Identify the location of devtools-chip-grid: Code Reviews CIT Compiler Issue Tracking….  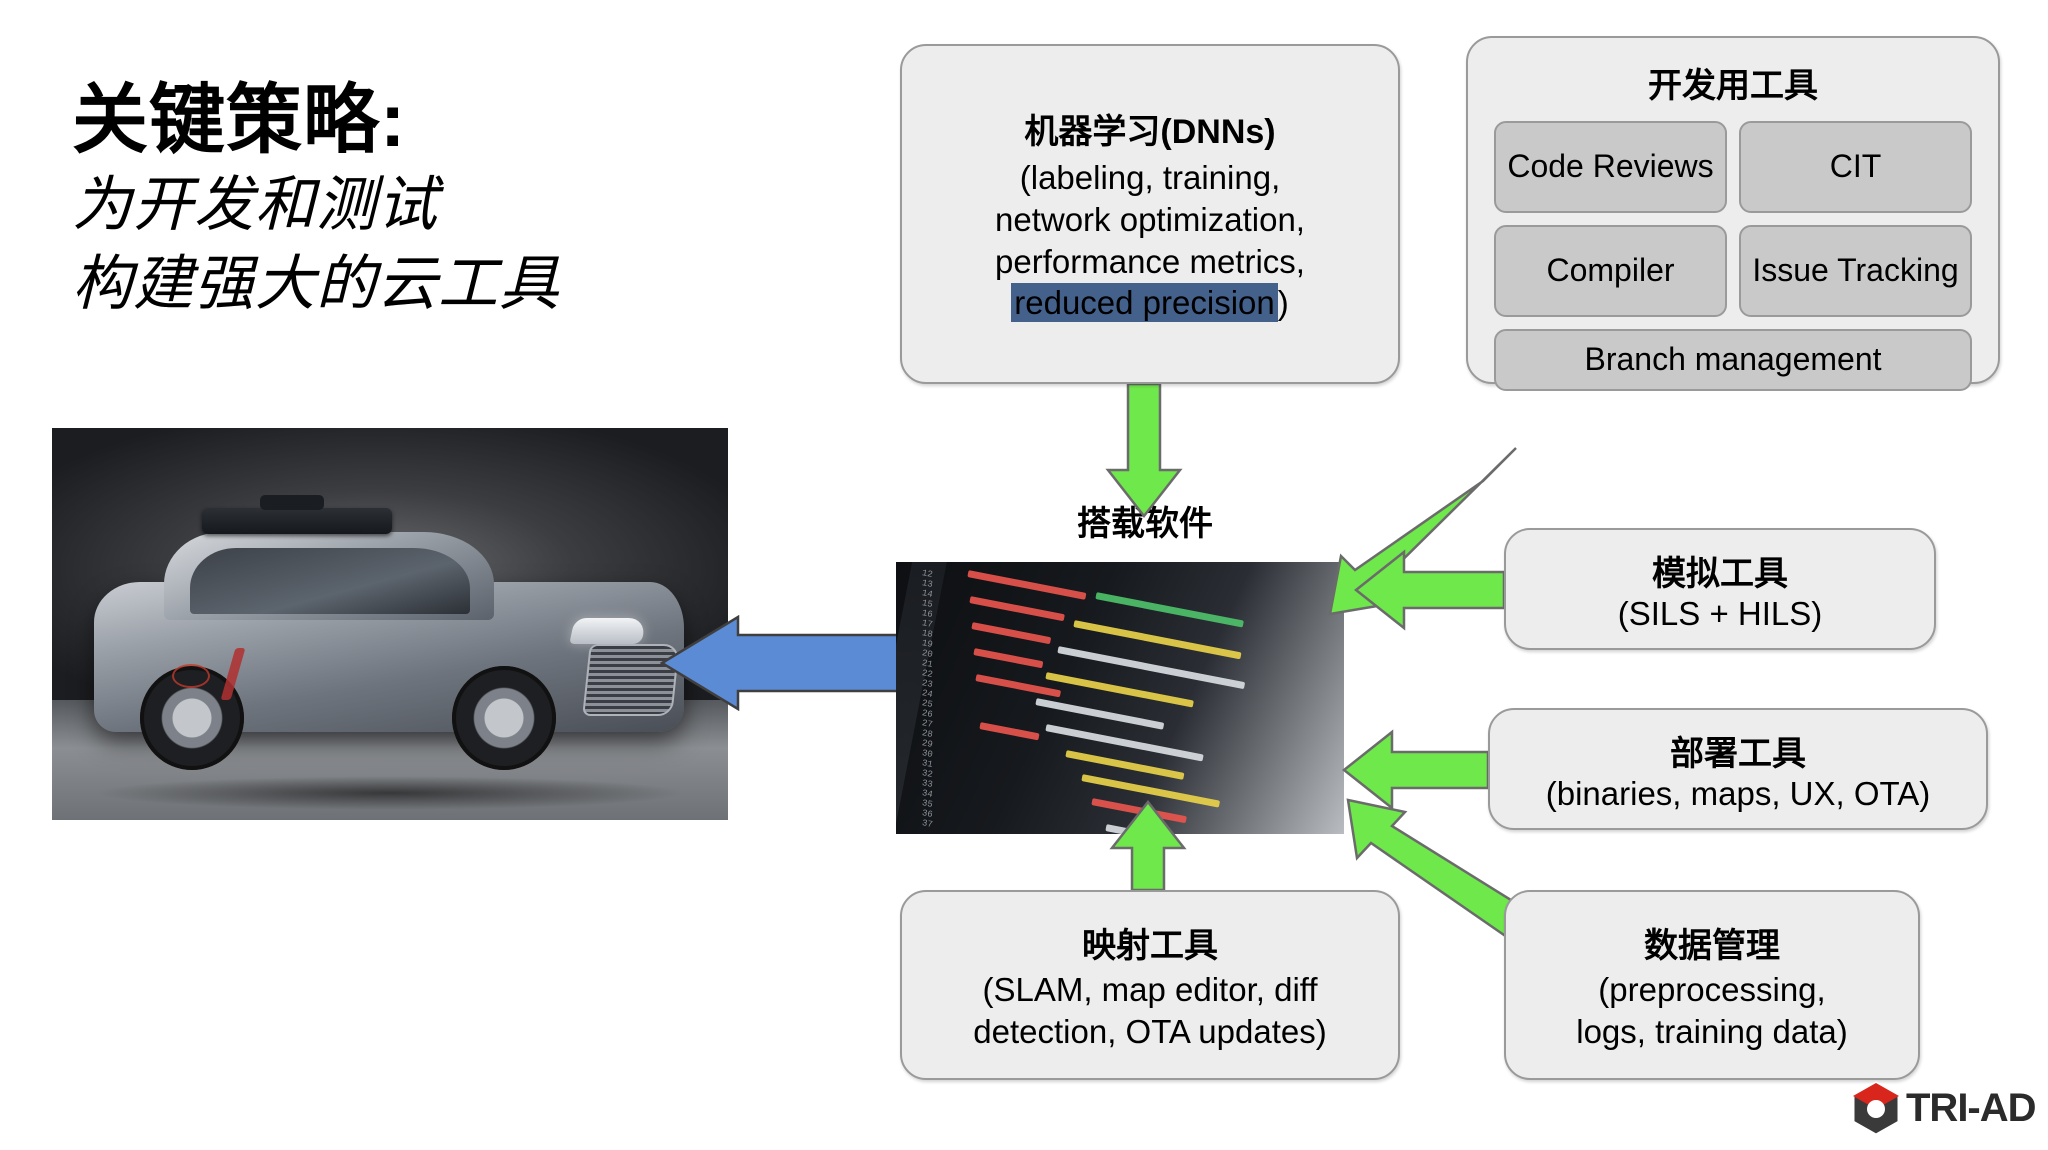
(1733, 256).